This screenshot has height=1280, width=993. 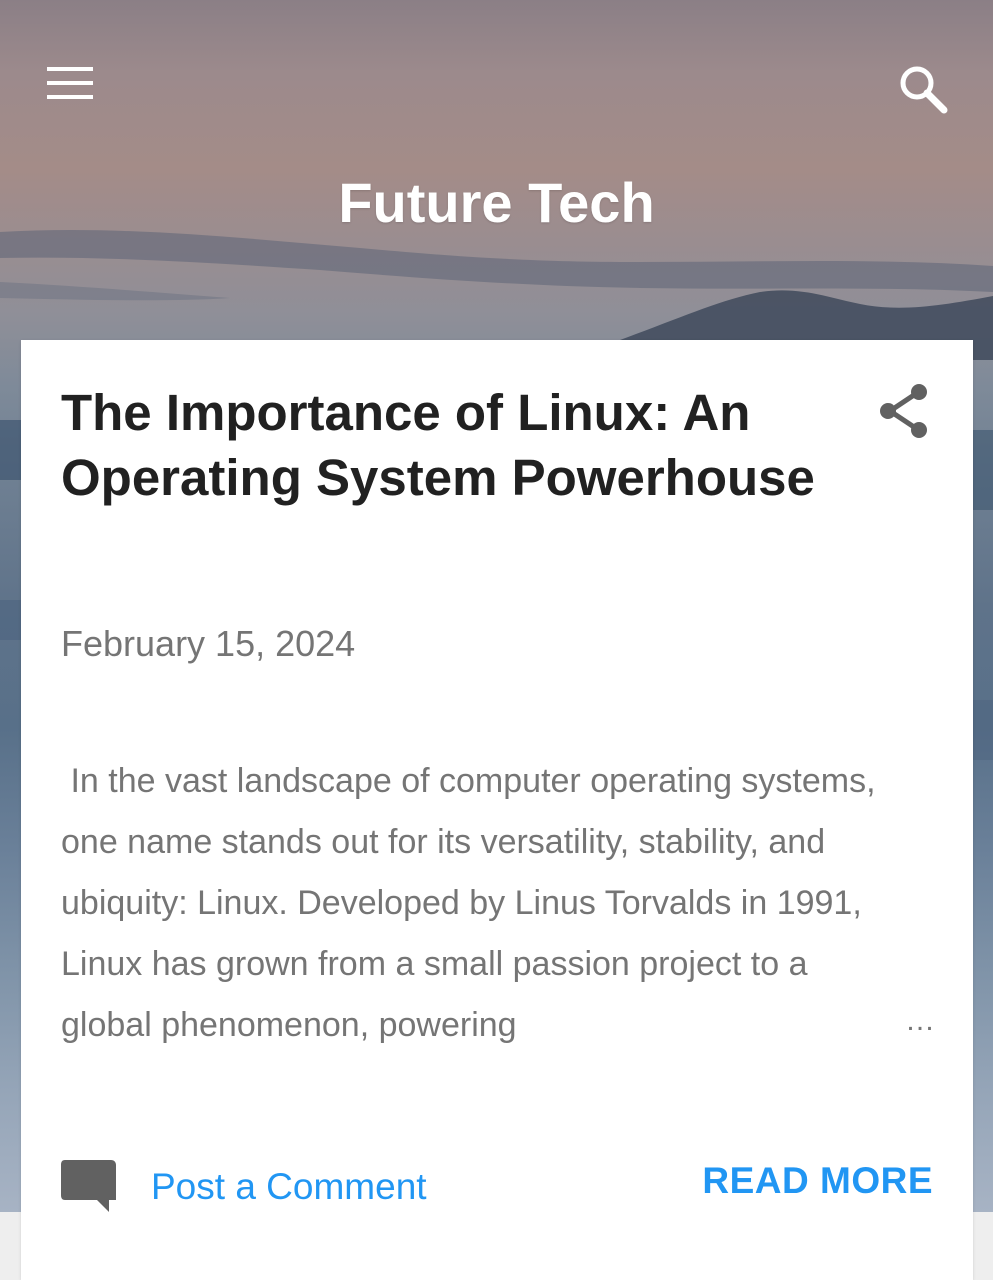 What do you see at coordinates (208, 644) in the screenshot?
I see `post-date: February 15, 2024` at bounding box center [208, 644].